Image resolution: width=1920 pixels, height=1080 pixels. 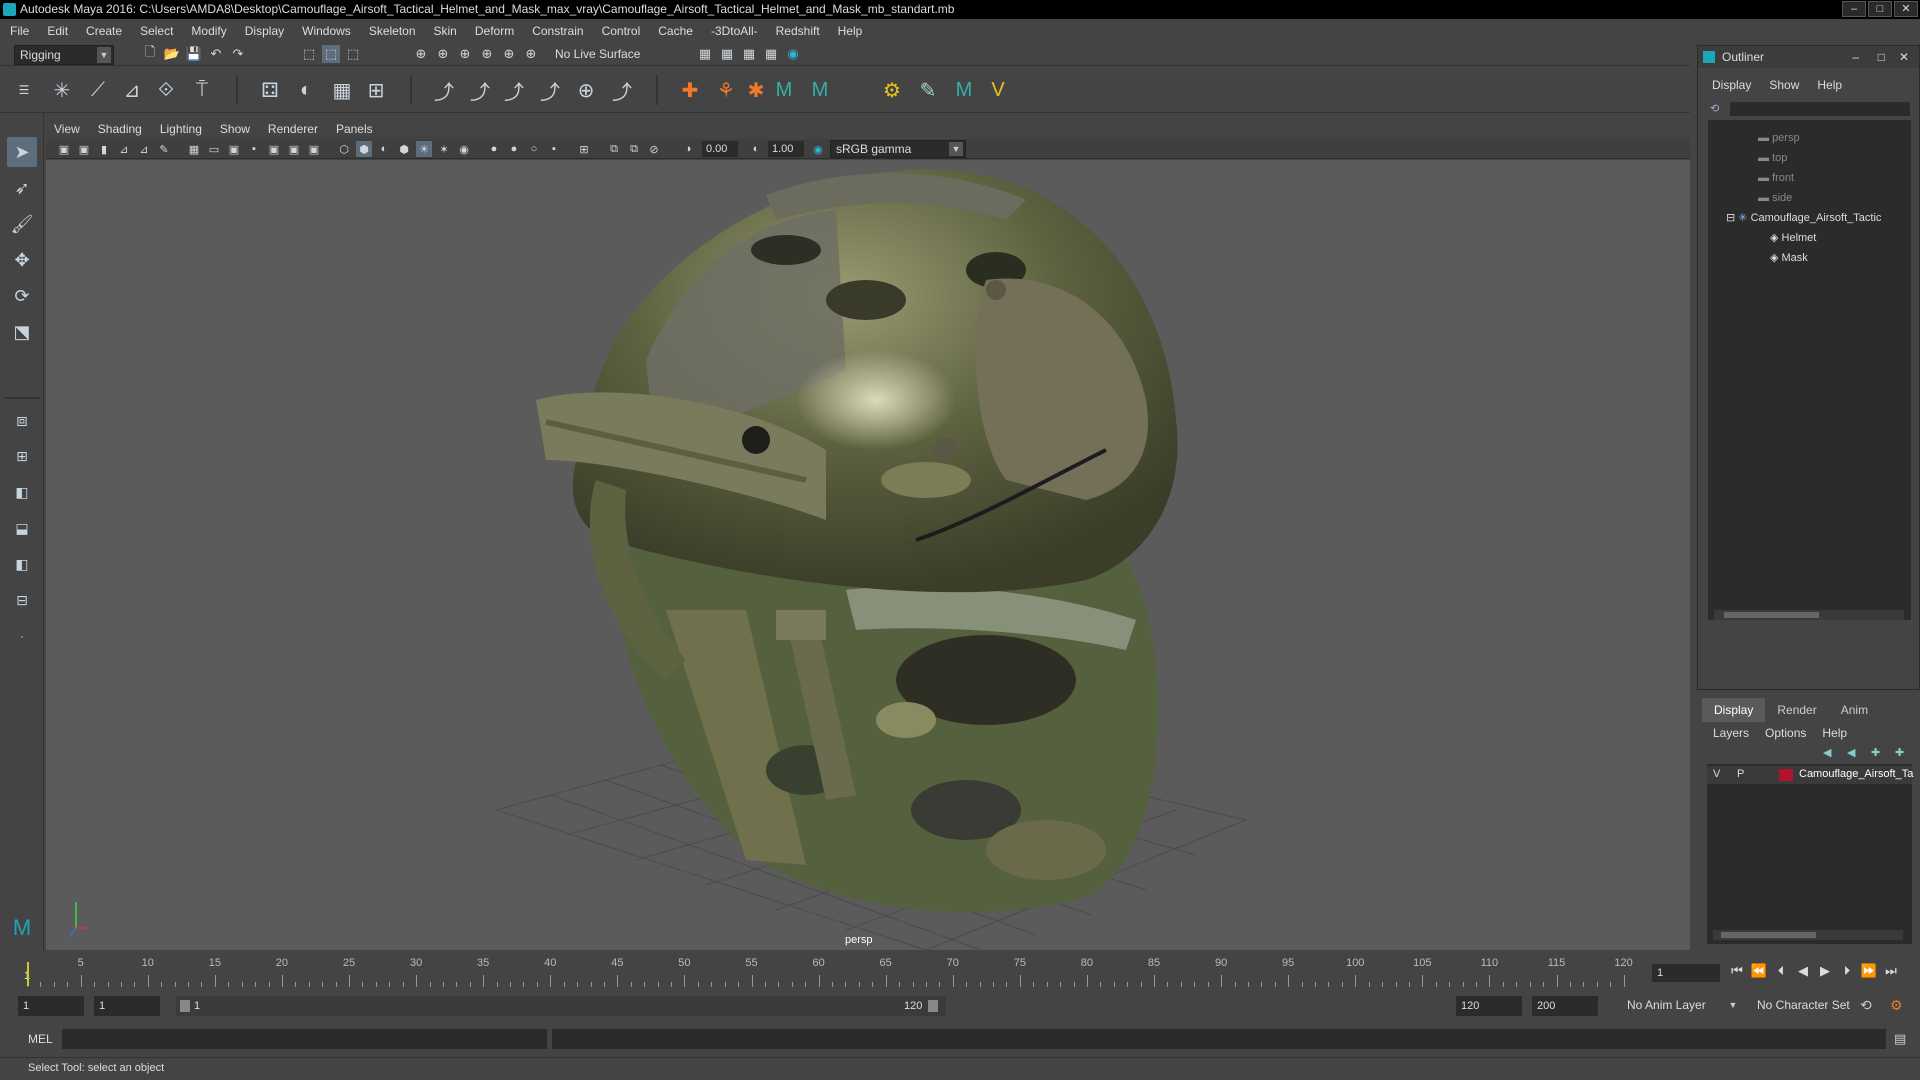 What do you see at coordinates (185, 1006) in the screenshot?
I see `range-handle-start` at bounding box center [185, 1006].